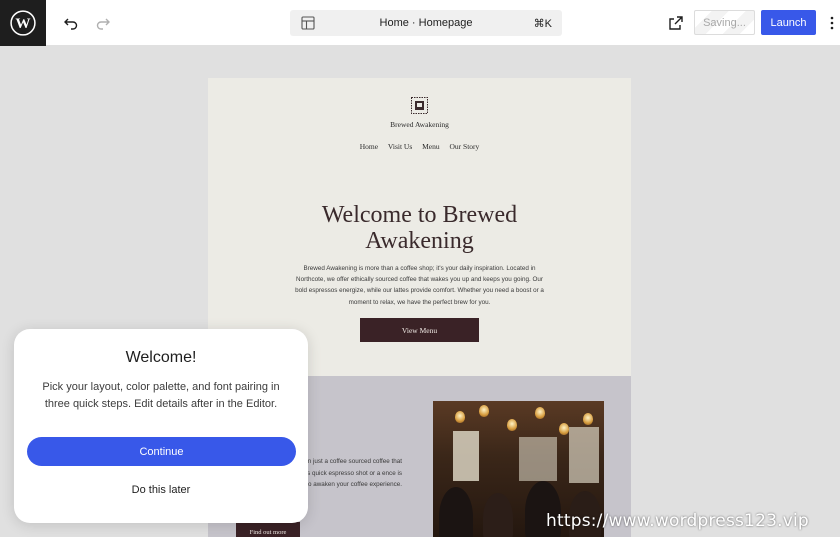 The image size is (840, 537). Describe the element at coordinates (677, 521) in the screenshot. I see `watermark-text: https://www.wordpress123.vip` at that location.